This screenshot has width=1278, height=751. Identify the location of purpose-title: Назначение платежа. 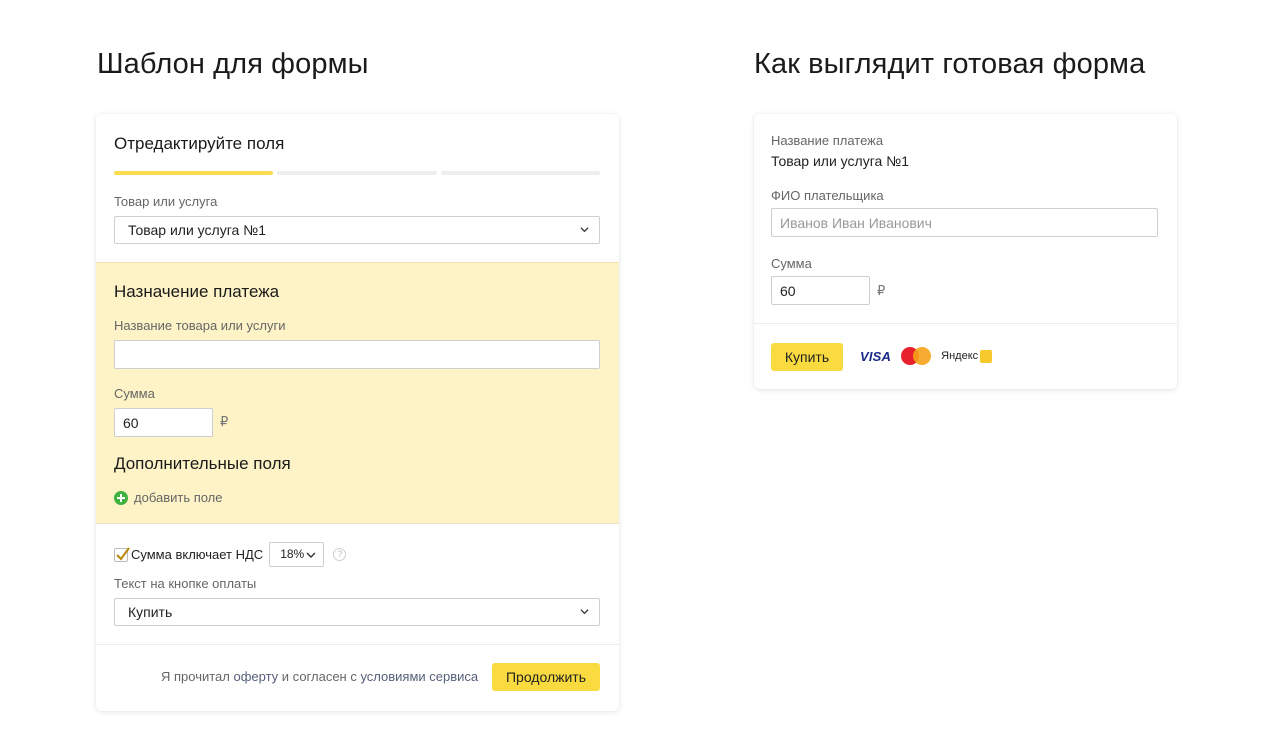
(197, 291).